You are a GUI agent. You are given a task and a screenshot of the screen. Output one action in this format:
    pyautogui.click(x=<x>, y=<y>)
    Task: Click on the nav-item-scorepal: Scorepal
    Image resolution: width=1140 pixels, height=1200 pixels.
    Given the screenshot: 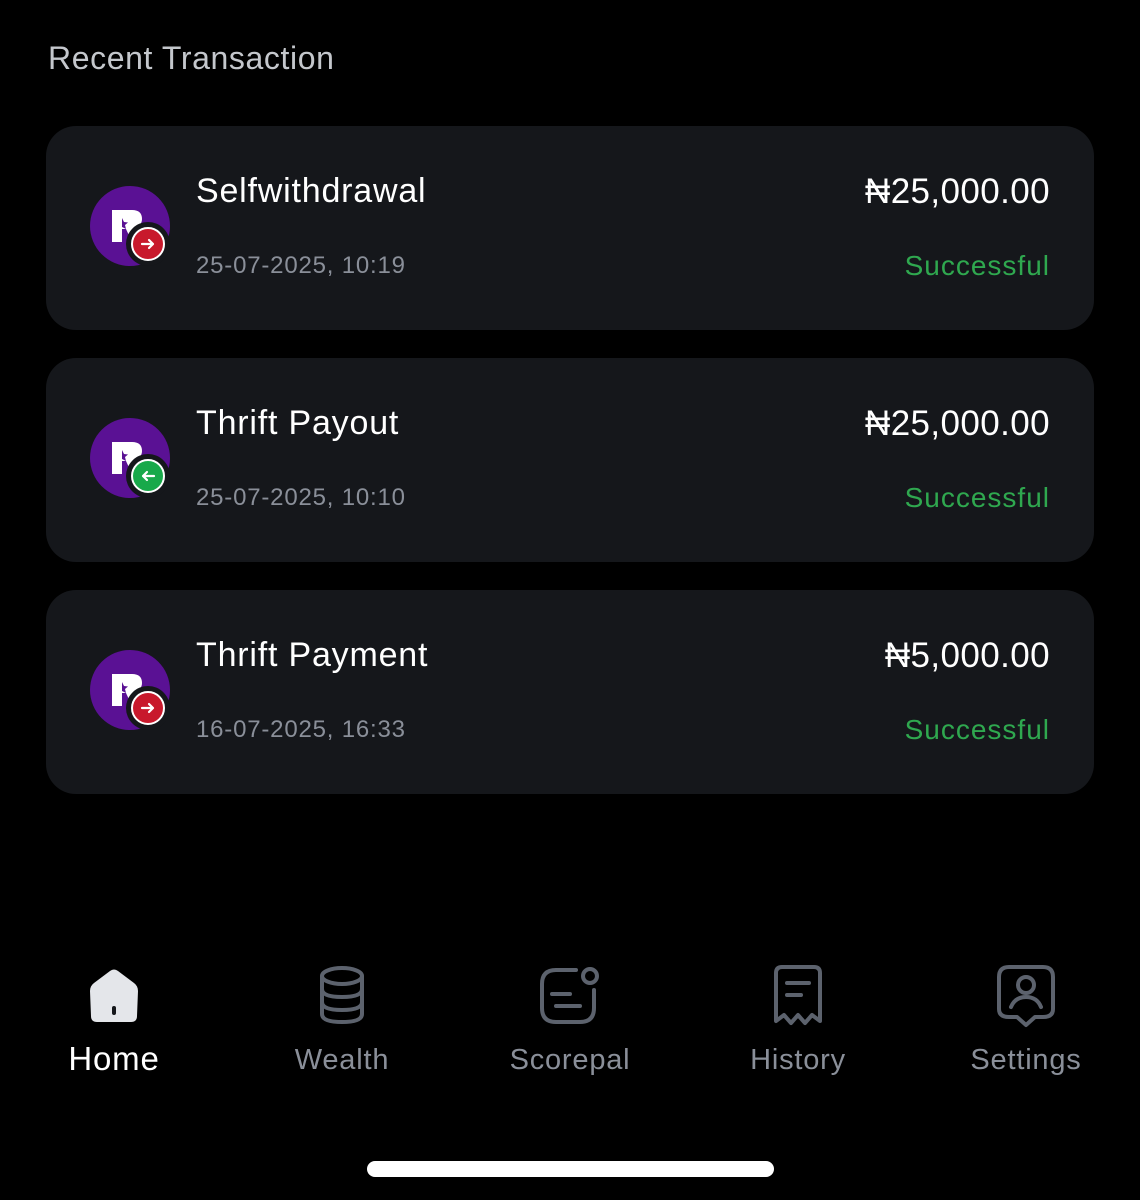 What is the action you would take?
    pyautogui.click(x=570, y=1025)
    